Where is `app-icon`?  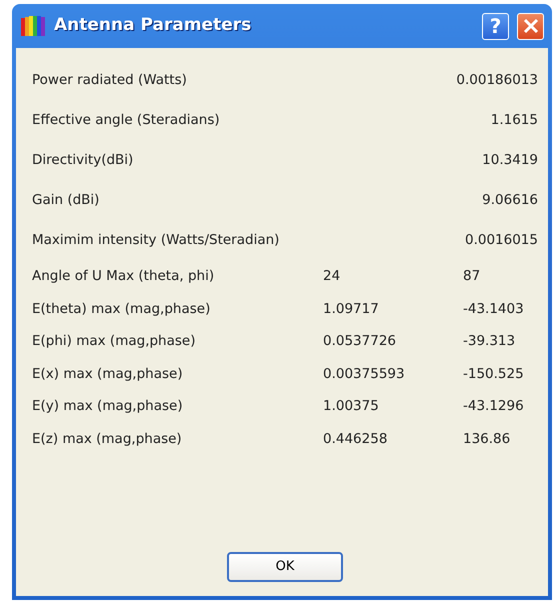
app-icon is located at coordinates (33, 26).